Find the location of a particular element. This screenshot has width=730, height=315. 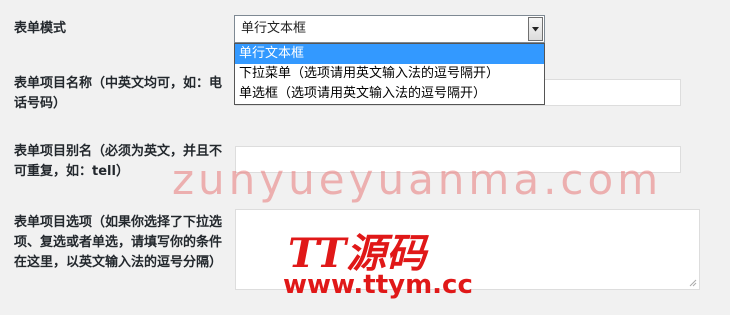

dropdown-button is located at coordinates (535, 29).